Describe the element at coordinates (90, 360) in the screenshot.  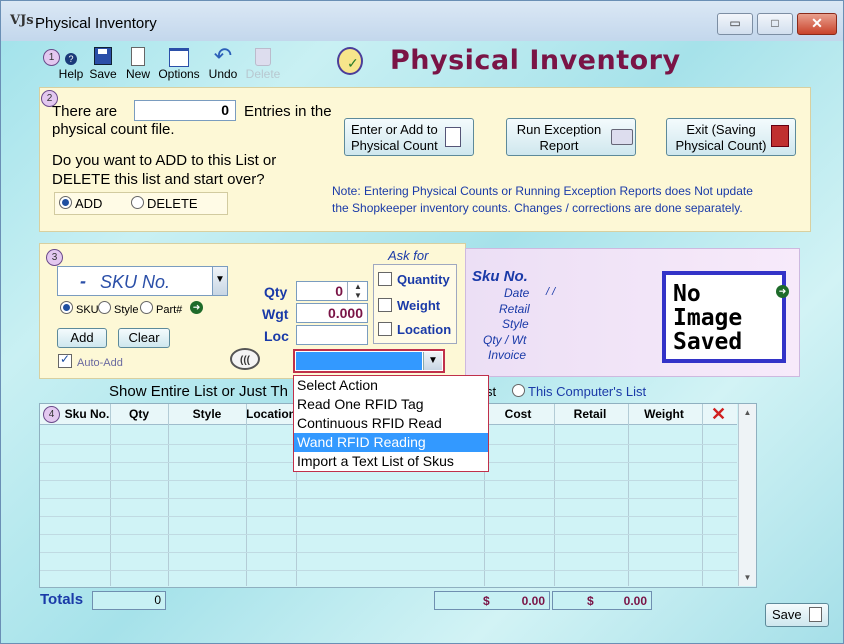
I see `auto-add-checkbox: Auto-Add` at that location.